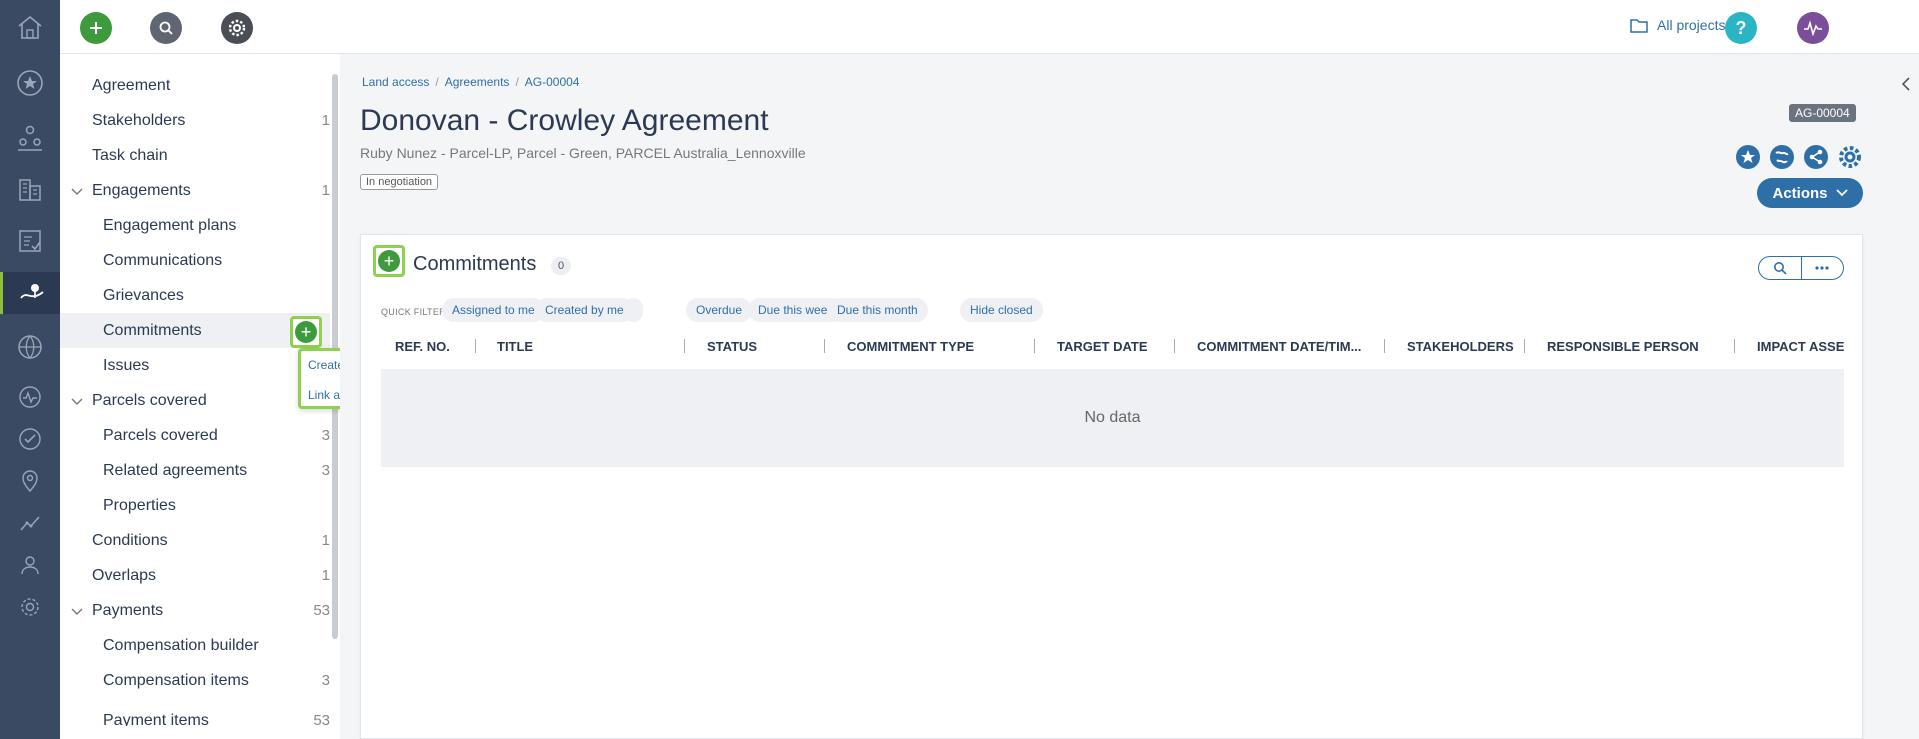 This screenshot has width=1919, height=739. What do you see at coordinates (30, 83) in the screenshot?
I see `favorites-icon` at bounding box center [30, 83].